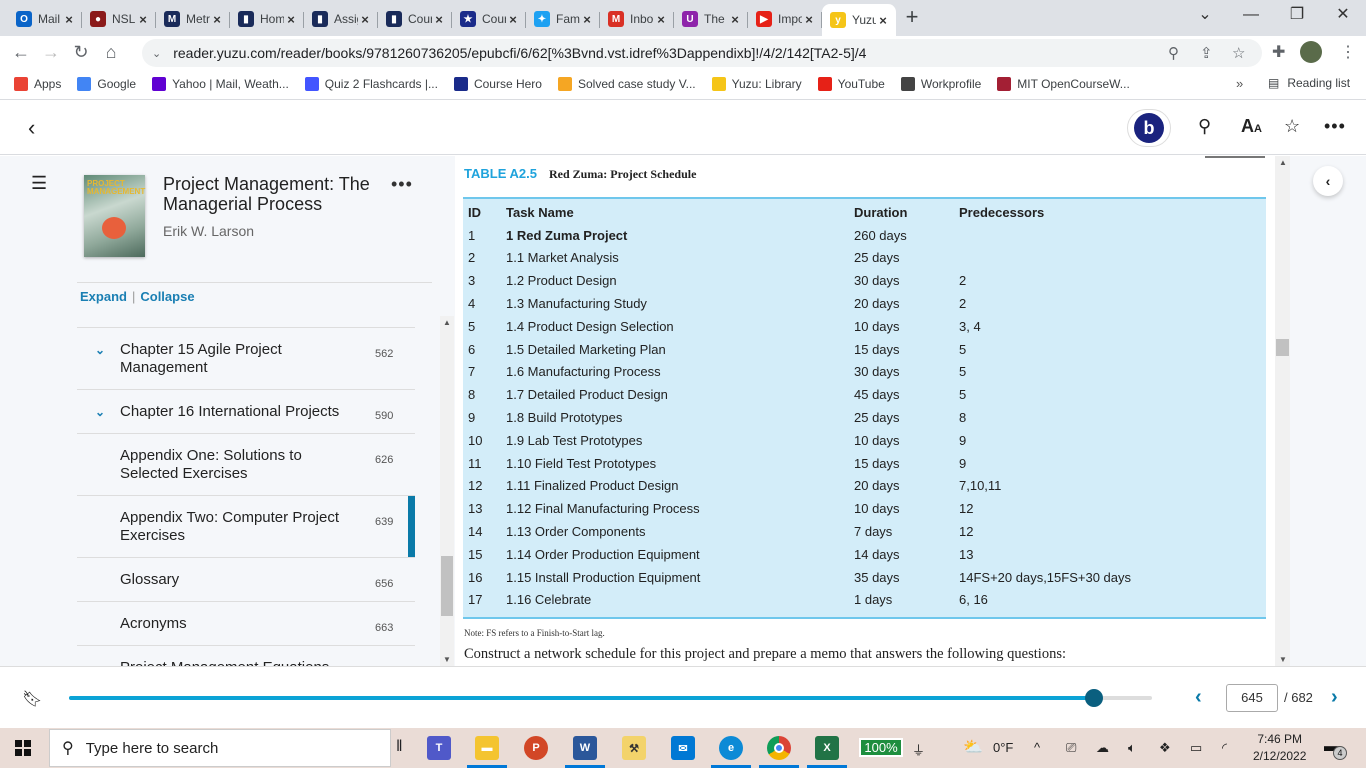 The height and width of the screenshot is (768, 1366). I want to click on tab-search-icon: ⌄, so click(1205, 15).